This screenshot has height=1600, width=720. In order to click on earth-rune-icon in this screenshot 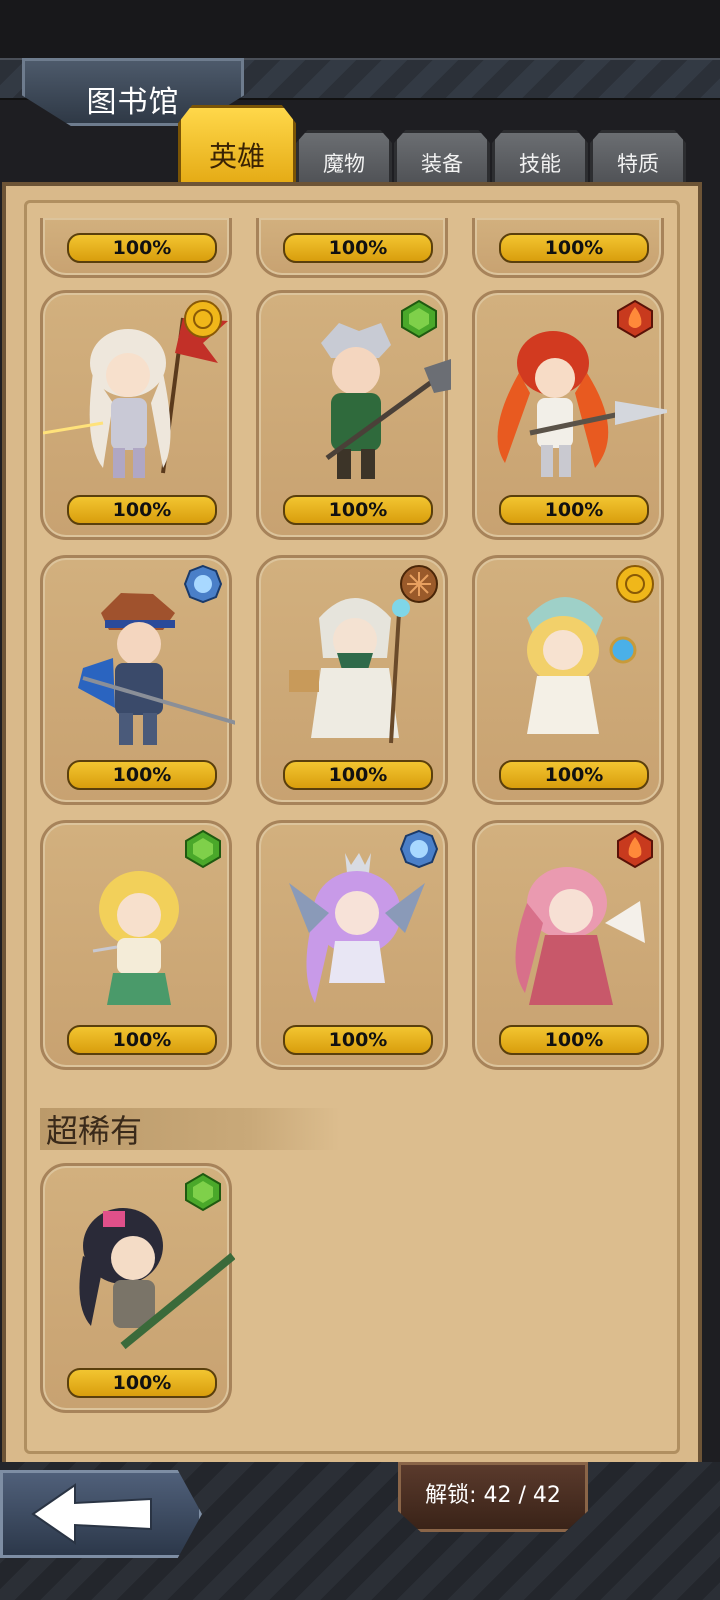, I will do `click(419, 584)`.